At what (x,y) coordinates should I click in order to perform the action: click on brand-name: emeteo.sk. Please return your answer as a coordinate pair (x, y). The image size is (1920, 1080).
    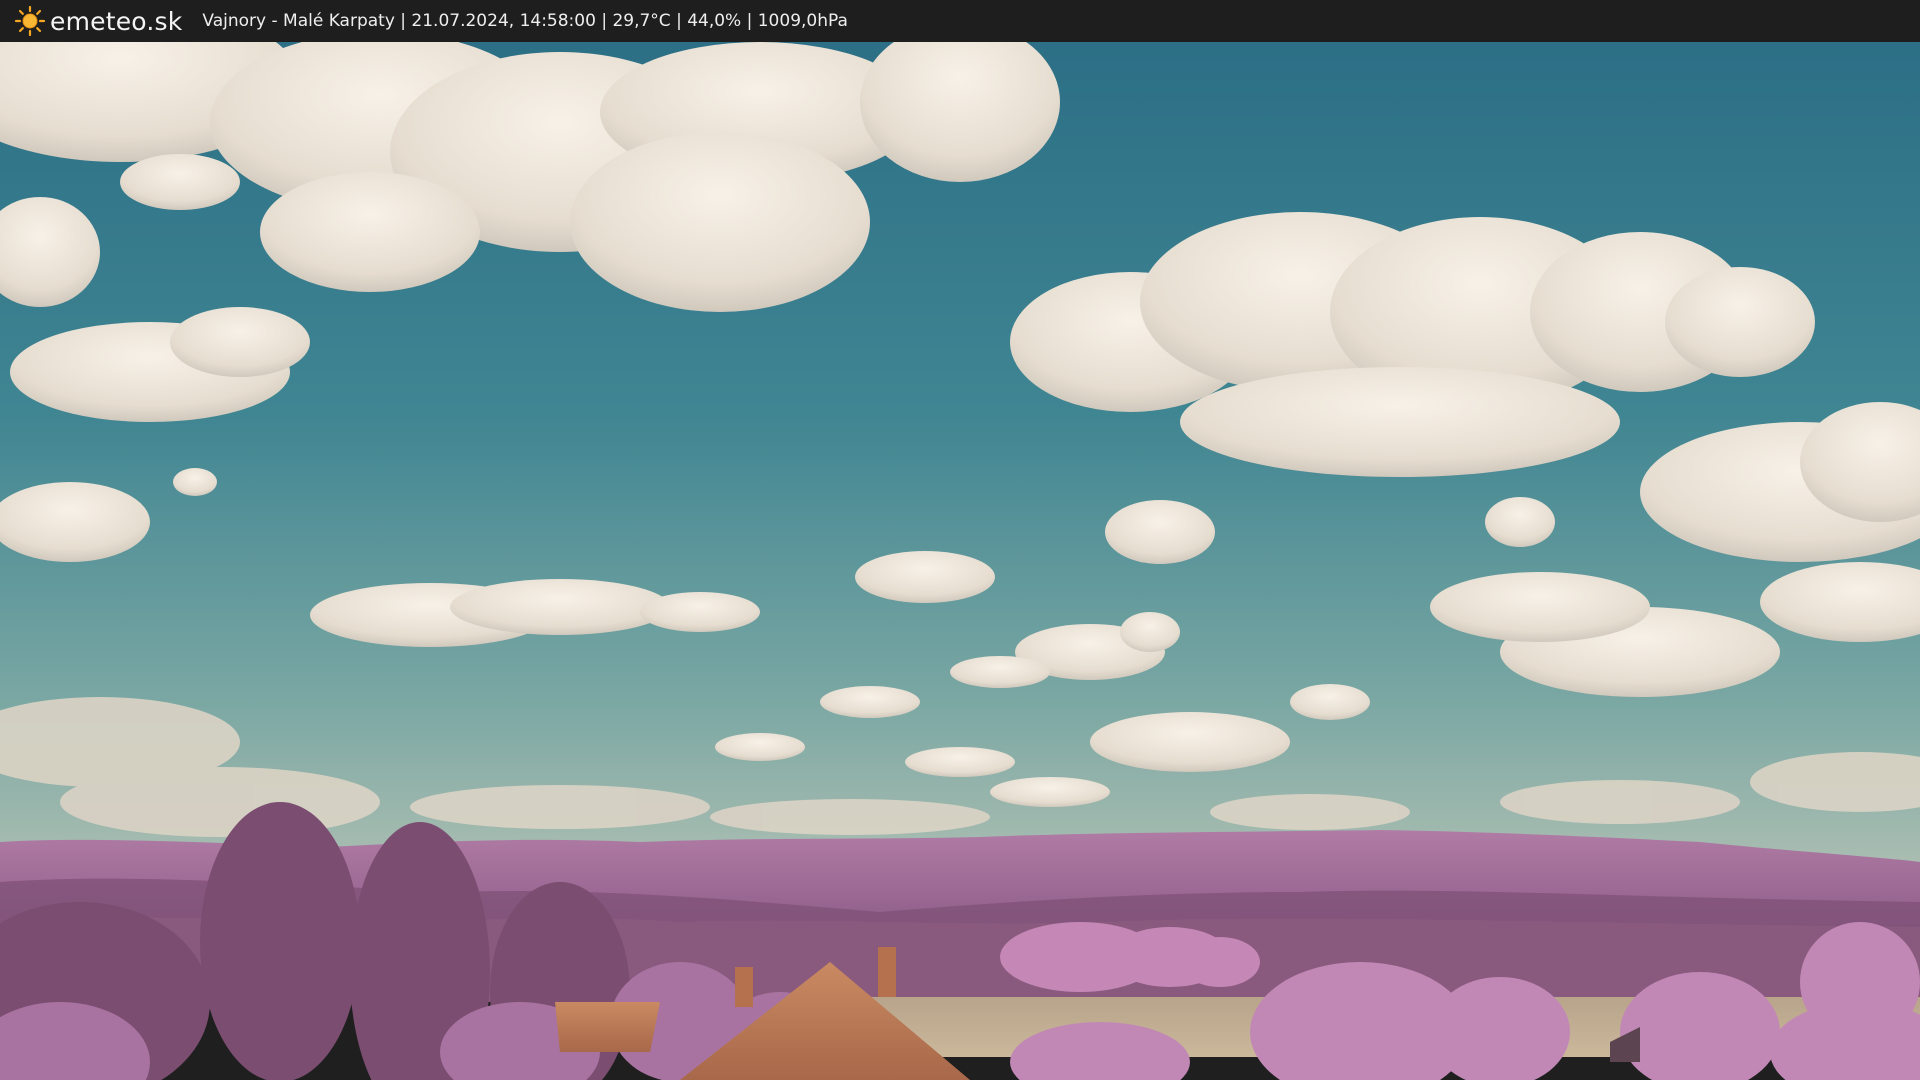
    Looking at the image, I should click on (116, 21).